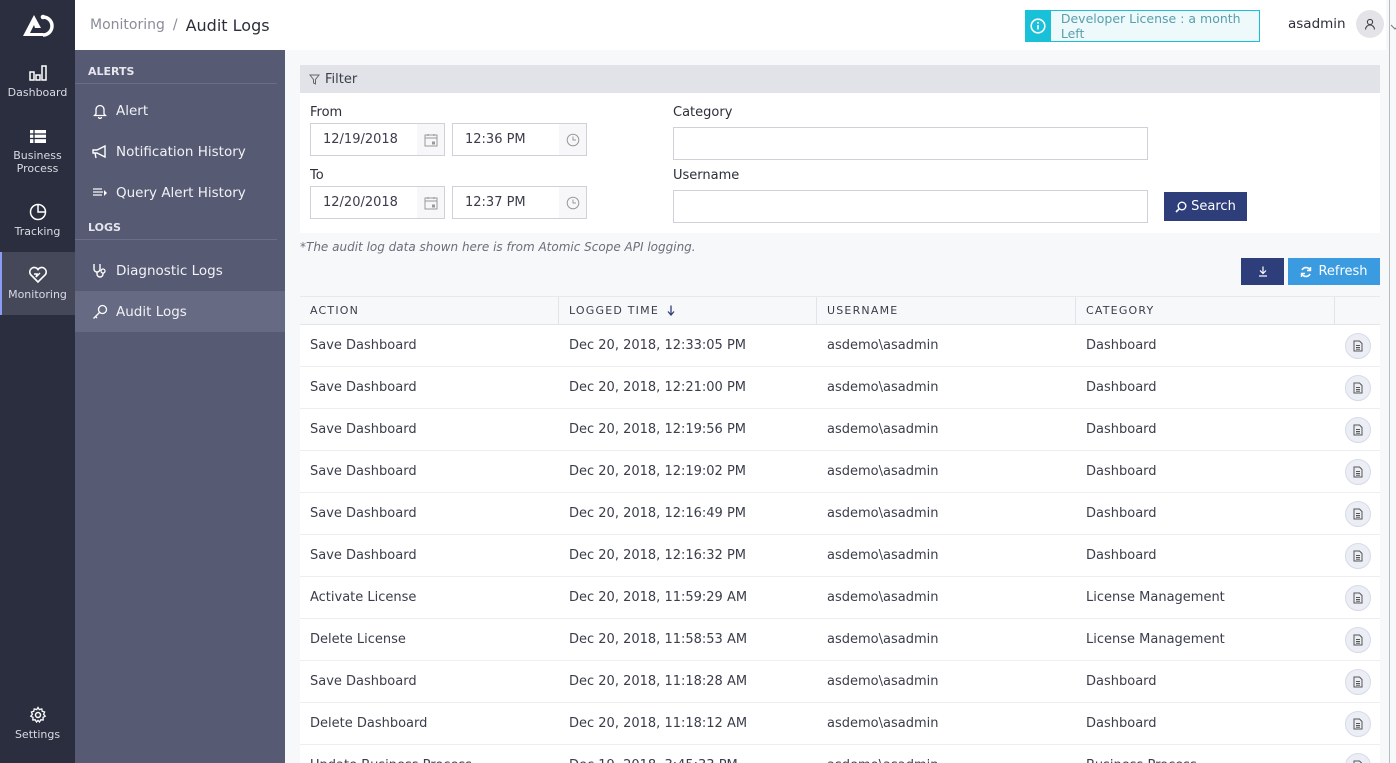  Describe the element at coordinates (658, 681) in the screenshot. I see `cell-logged-time: Dec 20, 2018, 11:18:28 AM` at that location.